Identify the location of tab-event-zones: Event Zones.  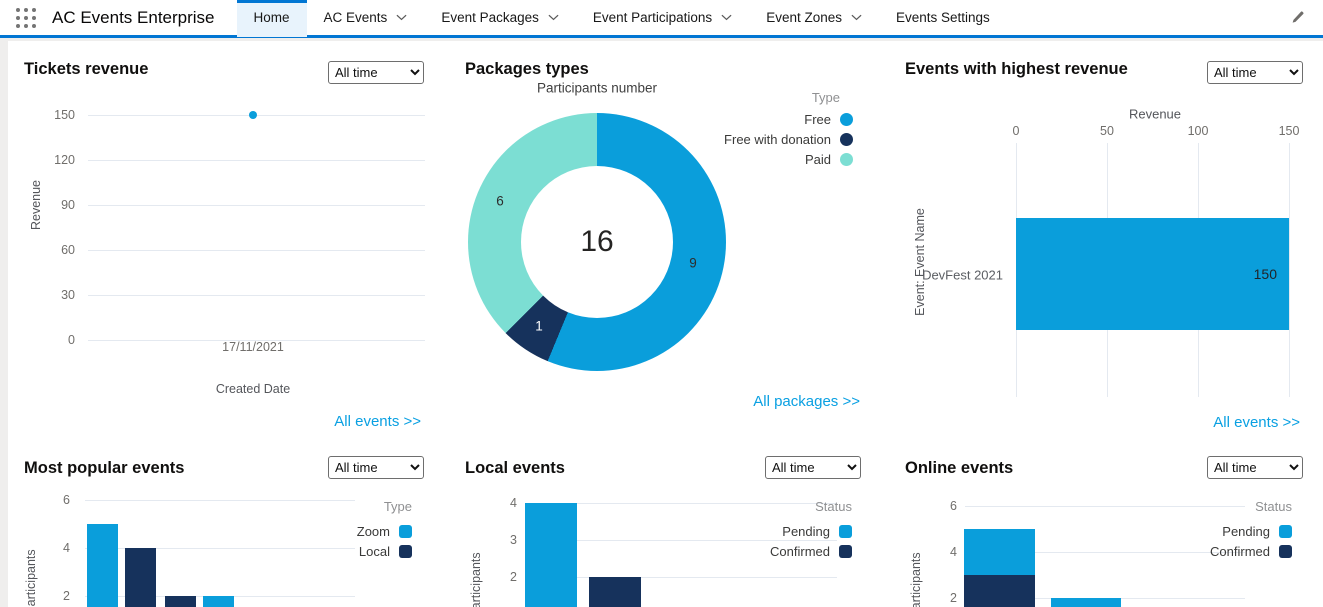
(814, 18).